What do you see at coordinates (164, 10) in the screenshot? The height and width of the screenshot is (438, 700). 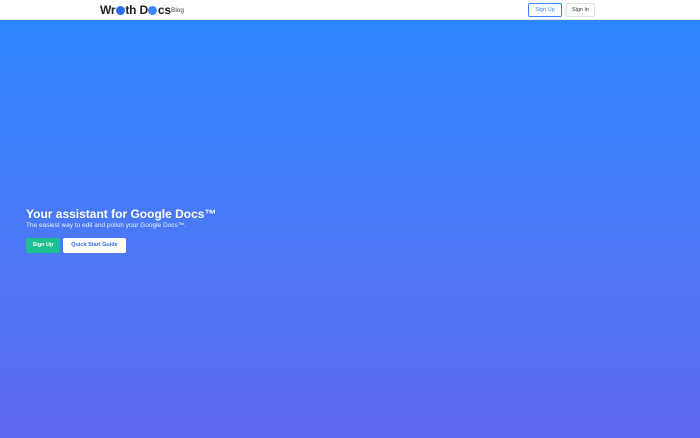 I see `logo-text-end: cs` at bounding box center [164, 10].